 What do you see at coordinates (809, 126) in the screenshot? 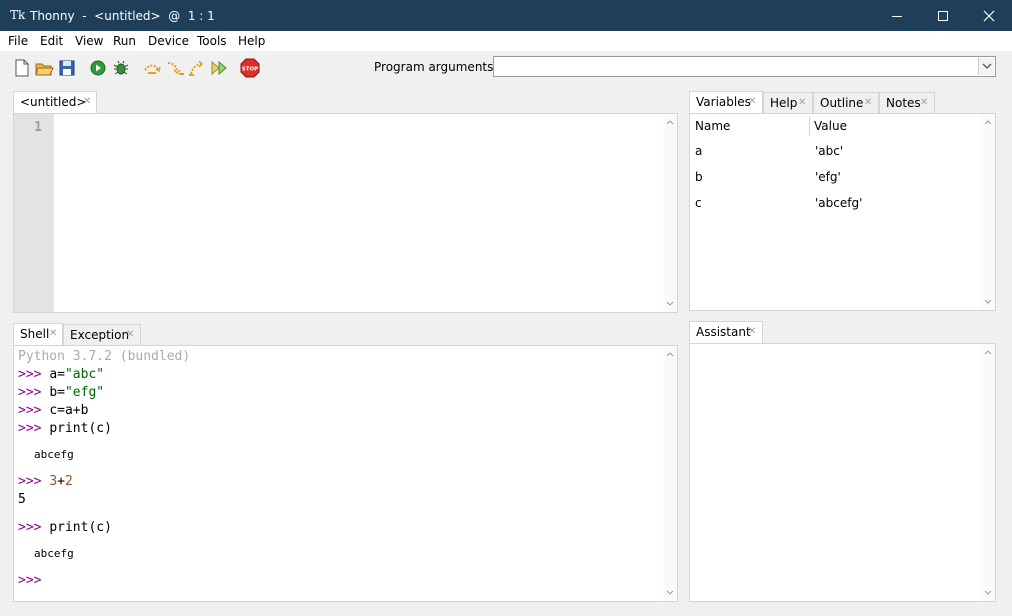
I see `column-separator` at bounding box center [809, 126].